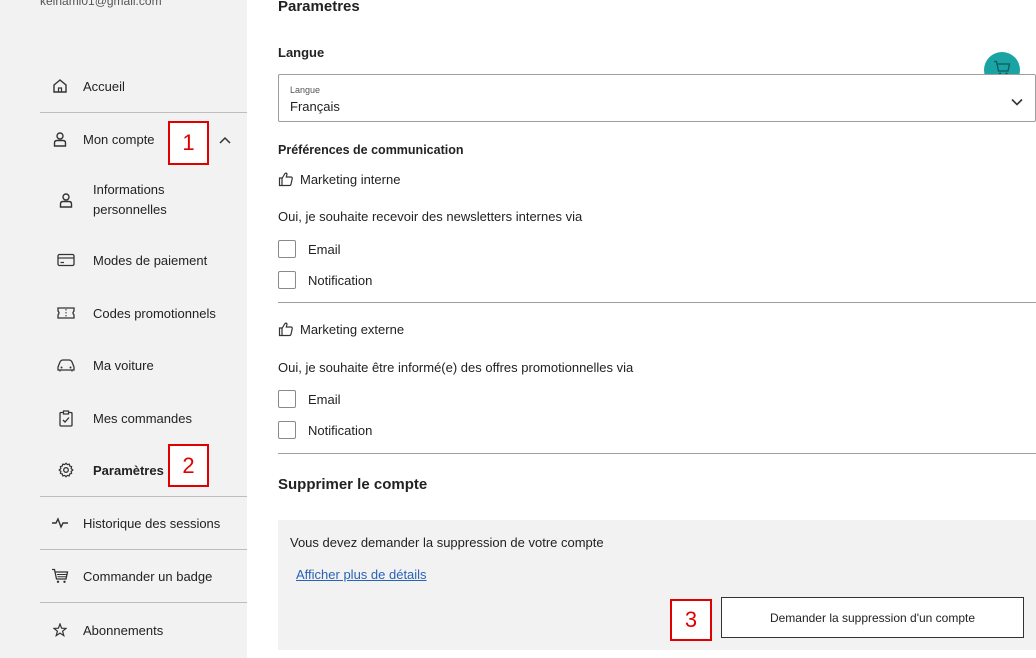  Describe the element at coordinates (143, 86) in the screenshot. I see `sidebar-item-accueil: Accueil` at that location.